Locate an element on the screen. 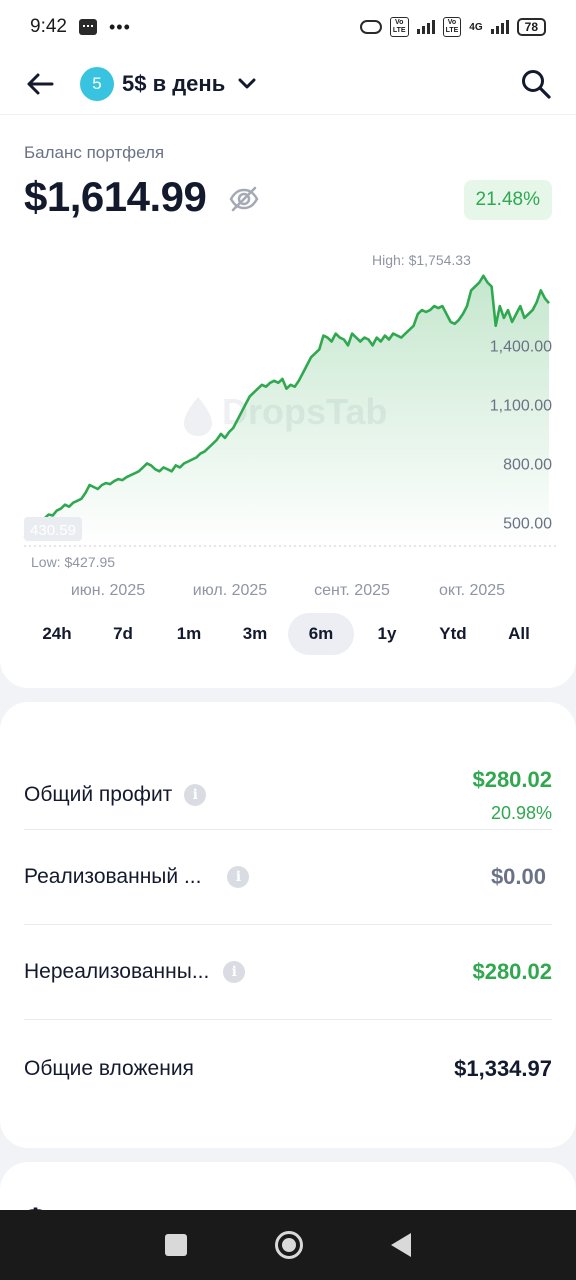 The width and height of the screenshot is (576, 1280). timeframe-selector: 24h 7d 1m 3m 6m 1y Ytd All is located at coordinates (288, 634).